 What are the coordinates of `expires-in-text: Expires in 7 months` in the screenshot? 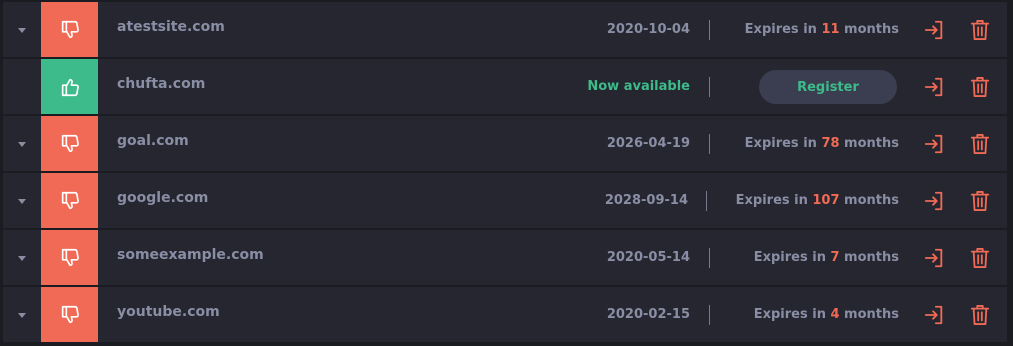 It's located at (826, 257).